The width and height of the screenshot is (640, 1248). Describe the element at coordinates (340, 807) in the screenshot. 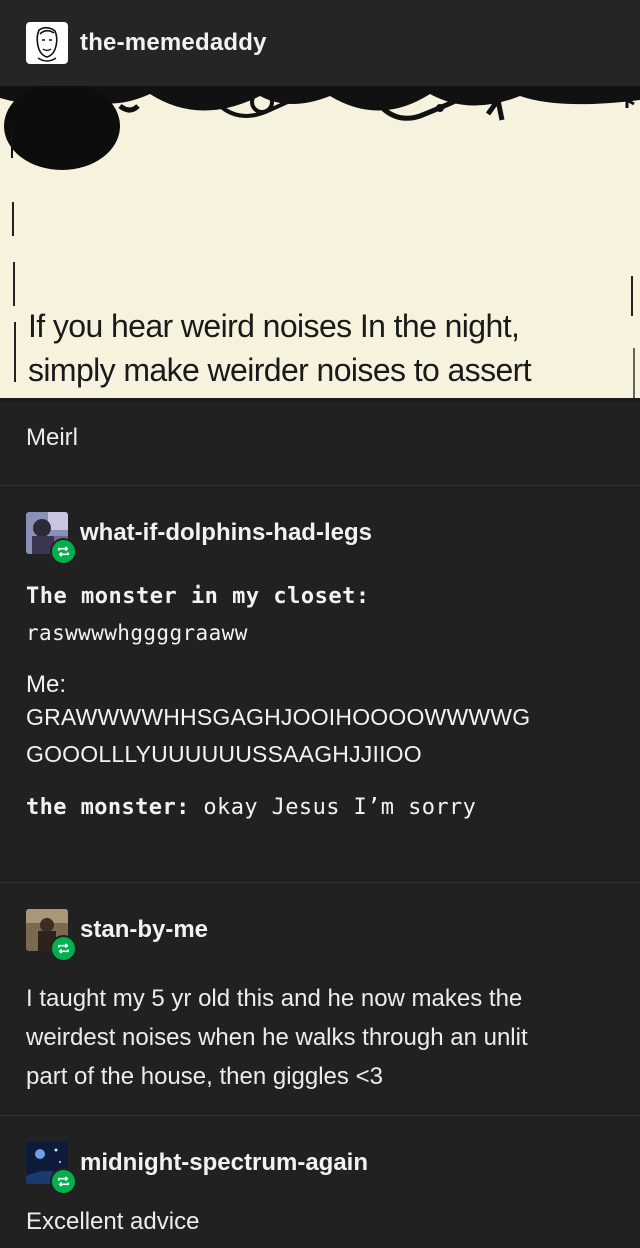

I see `dialog-text: okay Jesus I’m sorry` at that location.